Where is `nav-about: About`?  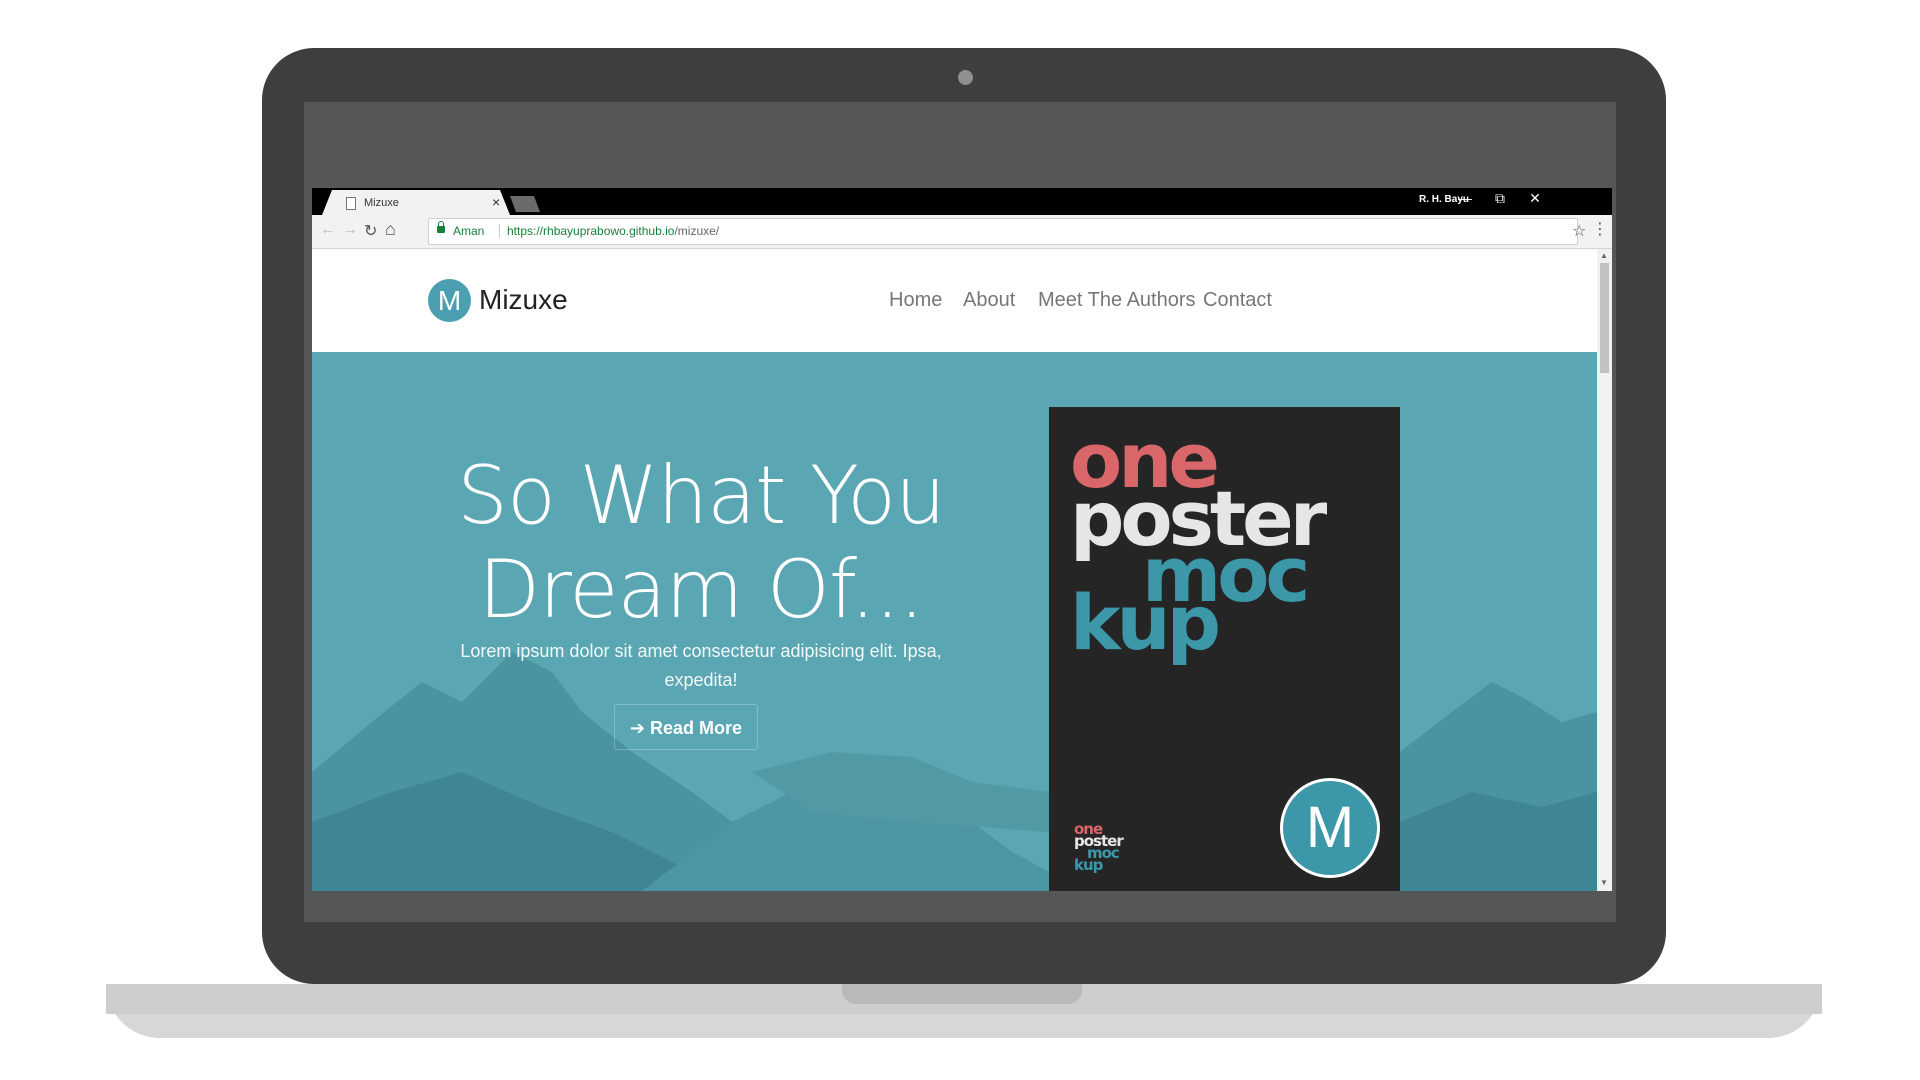 nav-about: About is located at coordinates (989, 300).